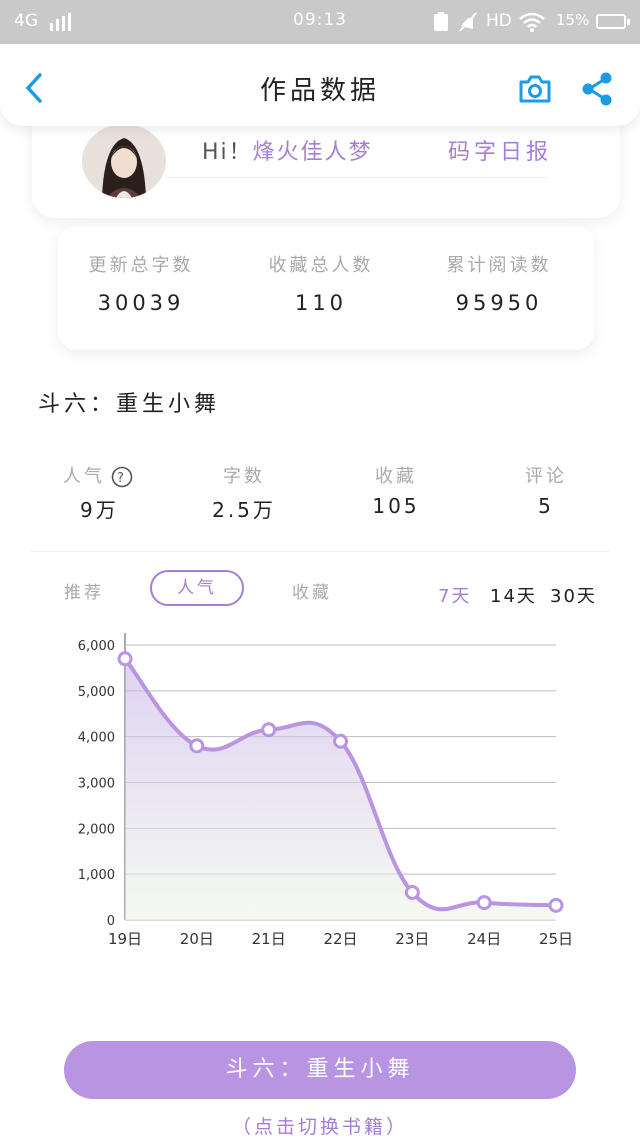  What do you see at coordinates (320, 1070) in the screenshot?
I see `switch-book-button: 斗六：重生小舞` at bounding box center [320, 1070].